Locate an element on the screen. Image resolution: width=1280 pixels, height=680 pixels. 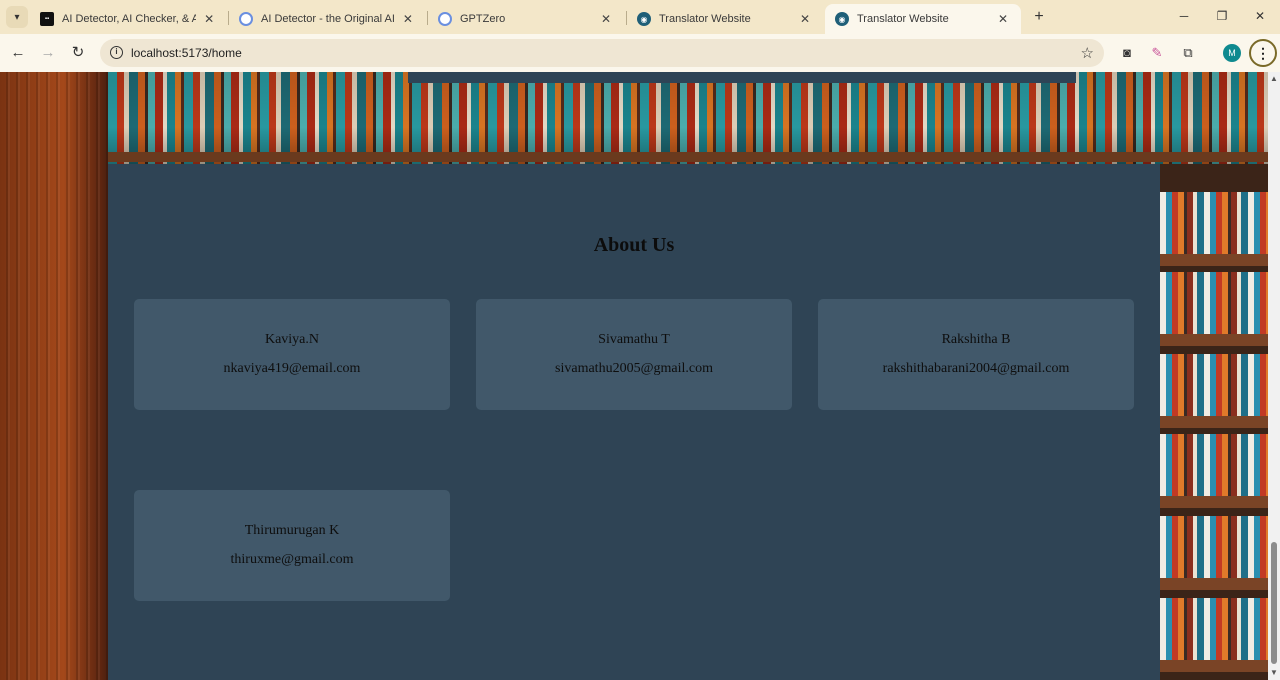
about-us-heading: About Us is located at coordinates (634, 245).